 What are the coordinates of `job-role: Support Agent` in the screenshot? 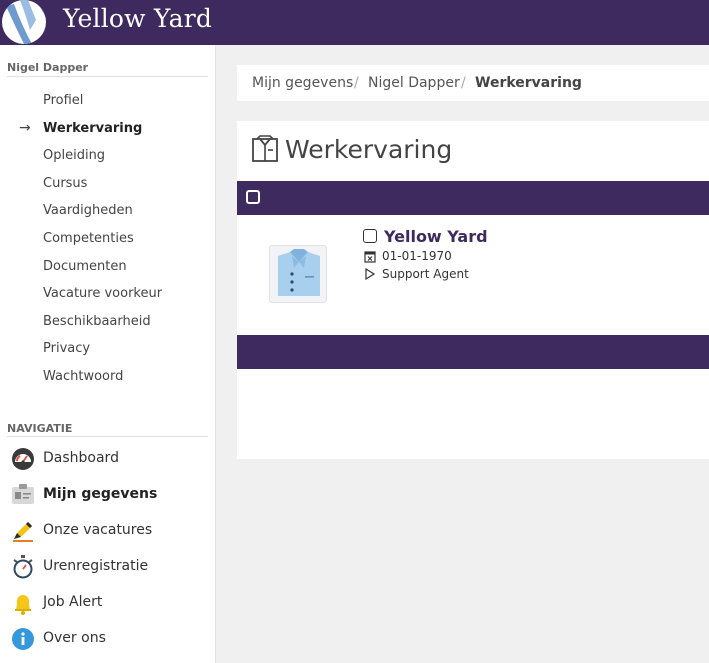 It's located at (425, 274).